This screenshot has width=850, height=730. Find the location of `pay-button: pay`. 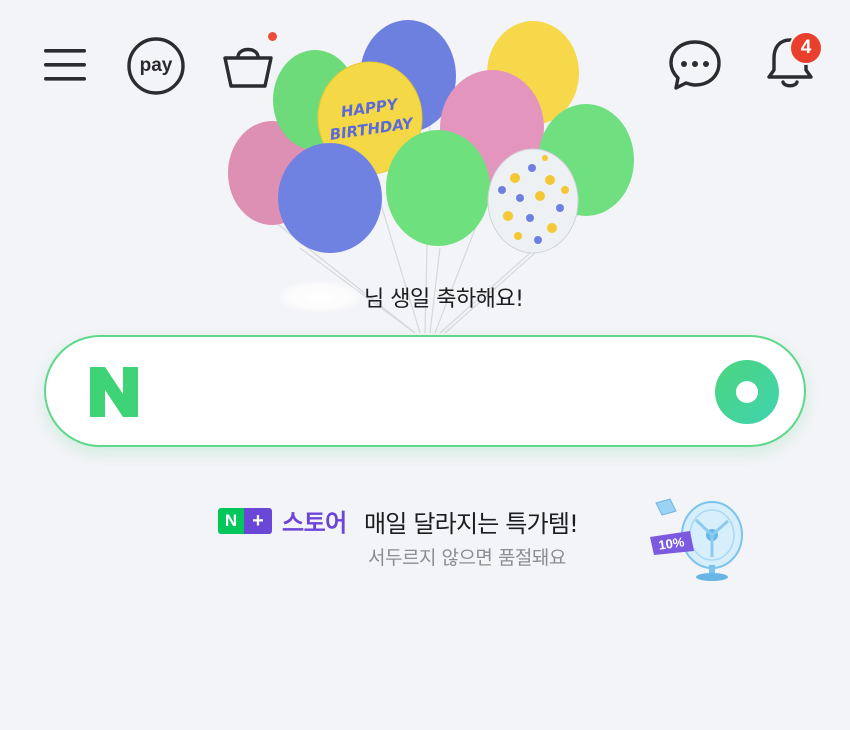

pay-button: pay is located at coordinates (156, 66).